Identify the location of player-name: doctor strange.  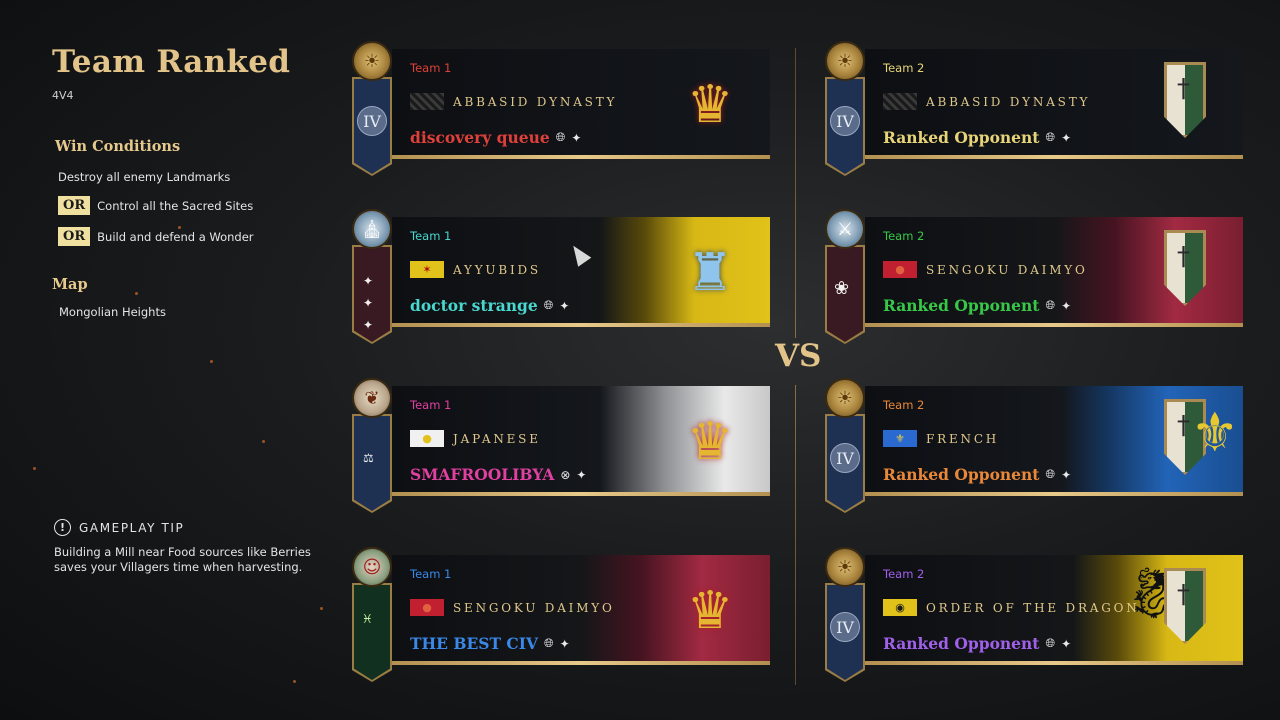
(474, 305).